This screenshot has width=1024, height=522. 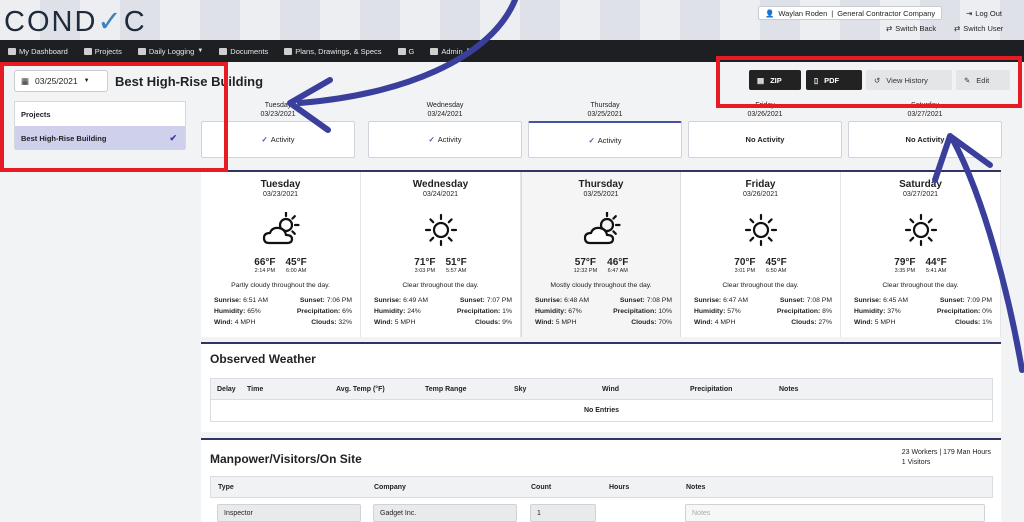 I want to click on low-temp: 44°F, so click(x=936, y=262).